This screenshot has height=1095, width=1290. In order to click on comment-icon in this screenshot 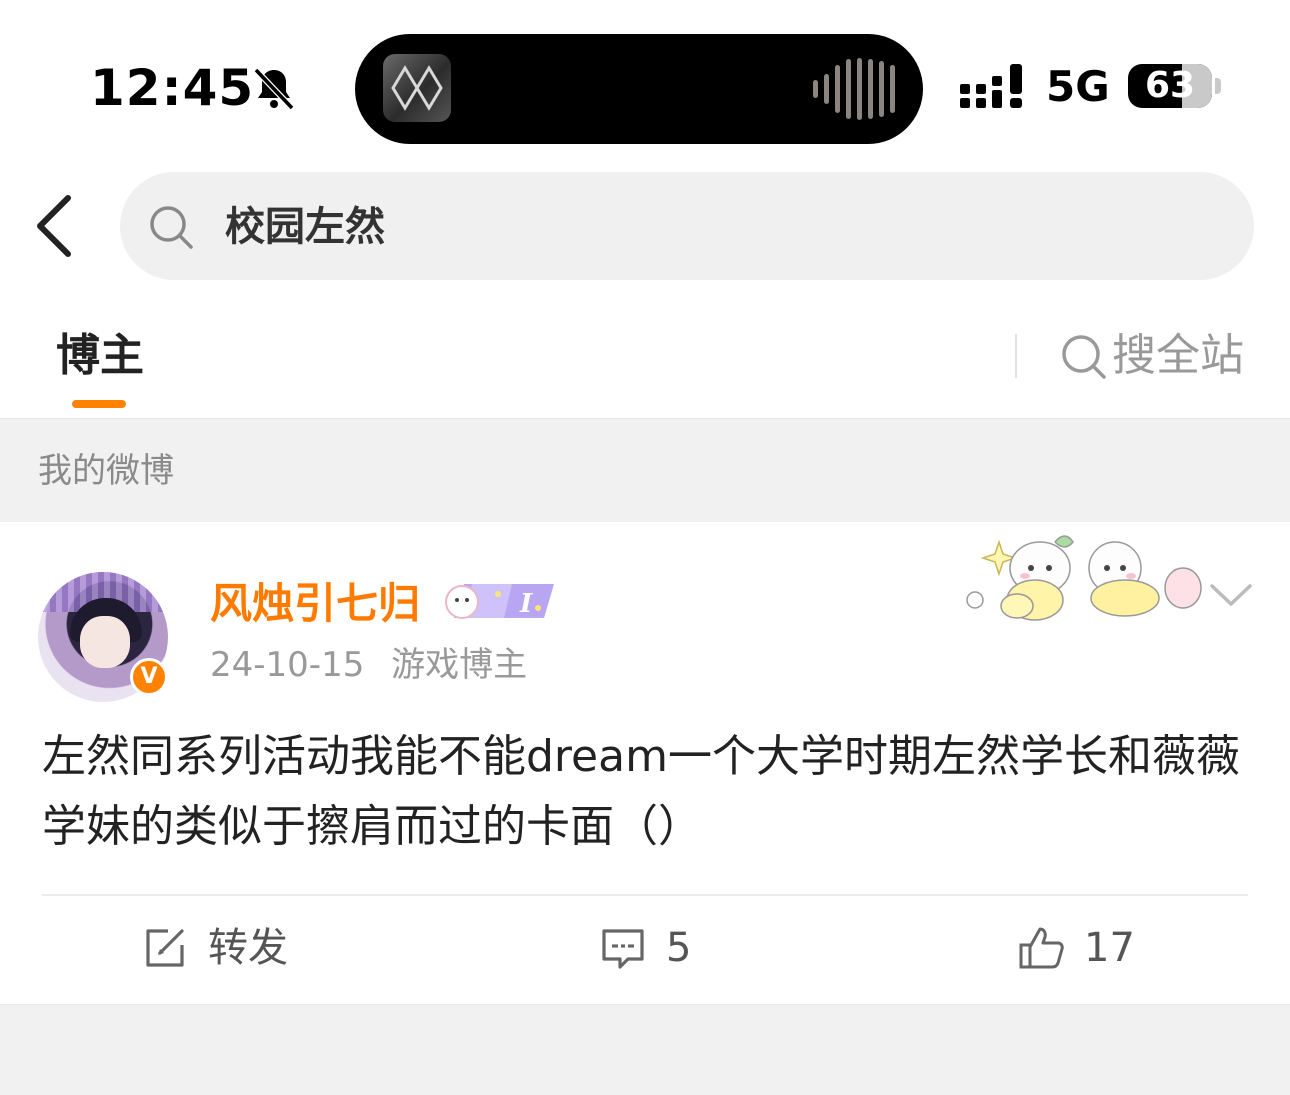, I will do `click(623, 949)`.